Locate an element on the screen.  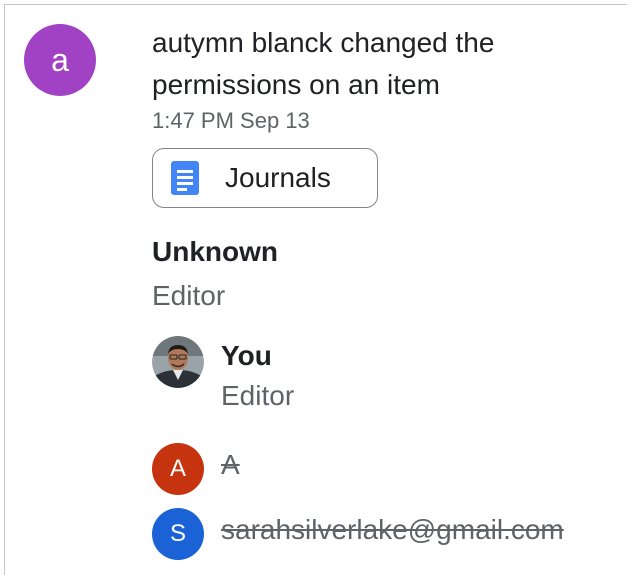
permission-group-title: Unknown is located at coordinates (215, 251).